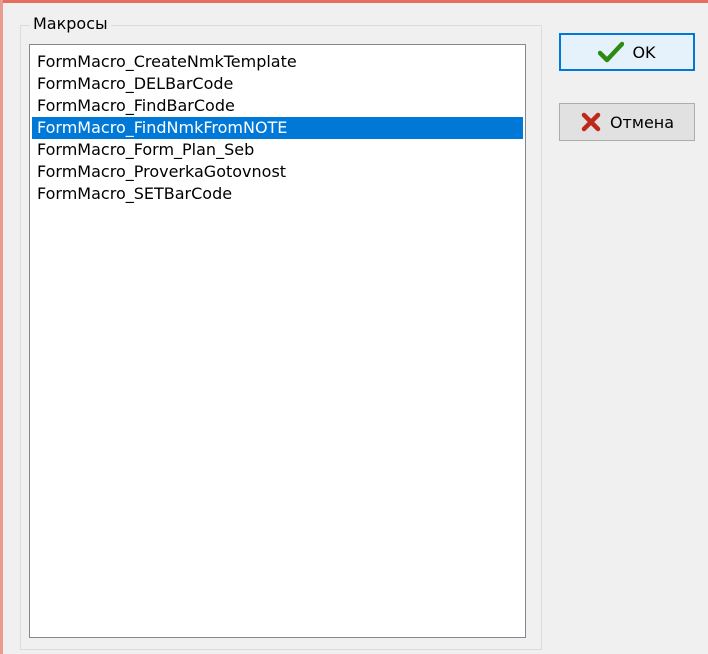  I want to click on list-item: FormMacro_DELBarCode, so click(277, 84).